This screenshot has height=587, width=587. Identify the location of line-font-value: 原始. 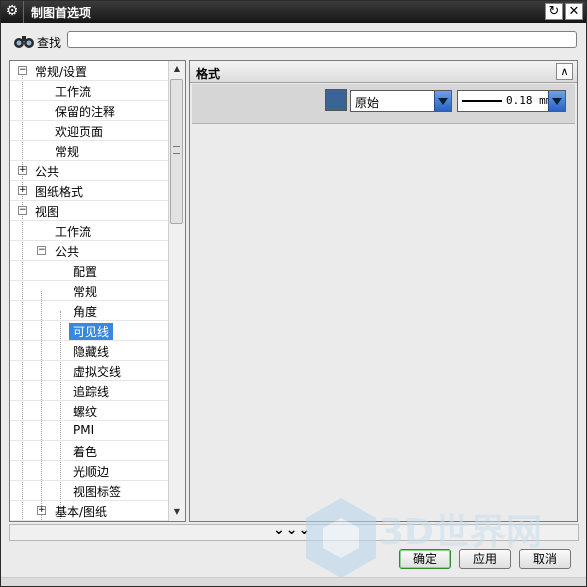
(367, 103).